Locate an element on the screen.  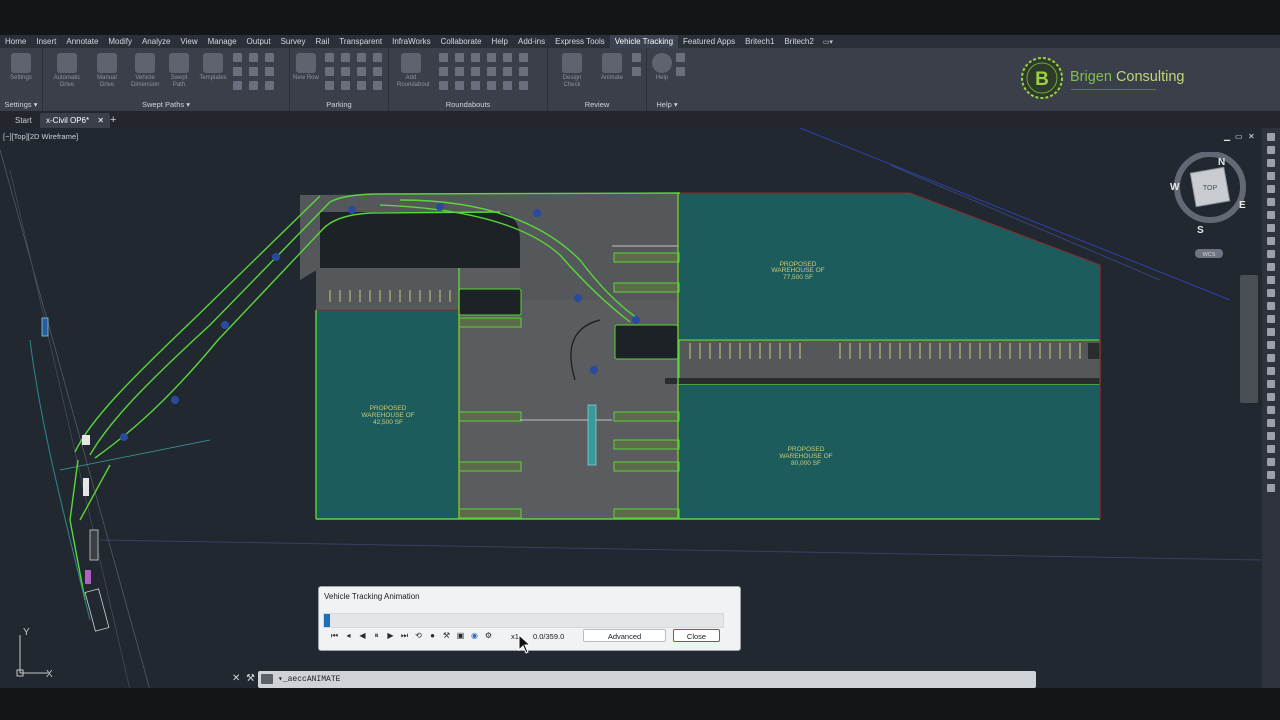
help-icon is located at coordinates (662, 63).